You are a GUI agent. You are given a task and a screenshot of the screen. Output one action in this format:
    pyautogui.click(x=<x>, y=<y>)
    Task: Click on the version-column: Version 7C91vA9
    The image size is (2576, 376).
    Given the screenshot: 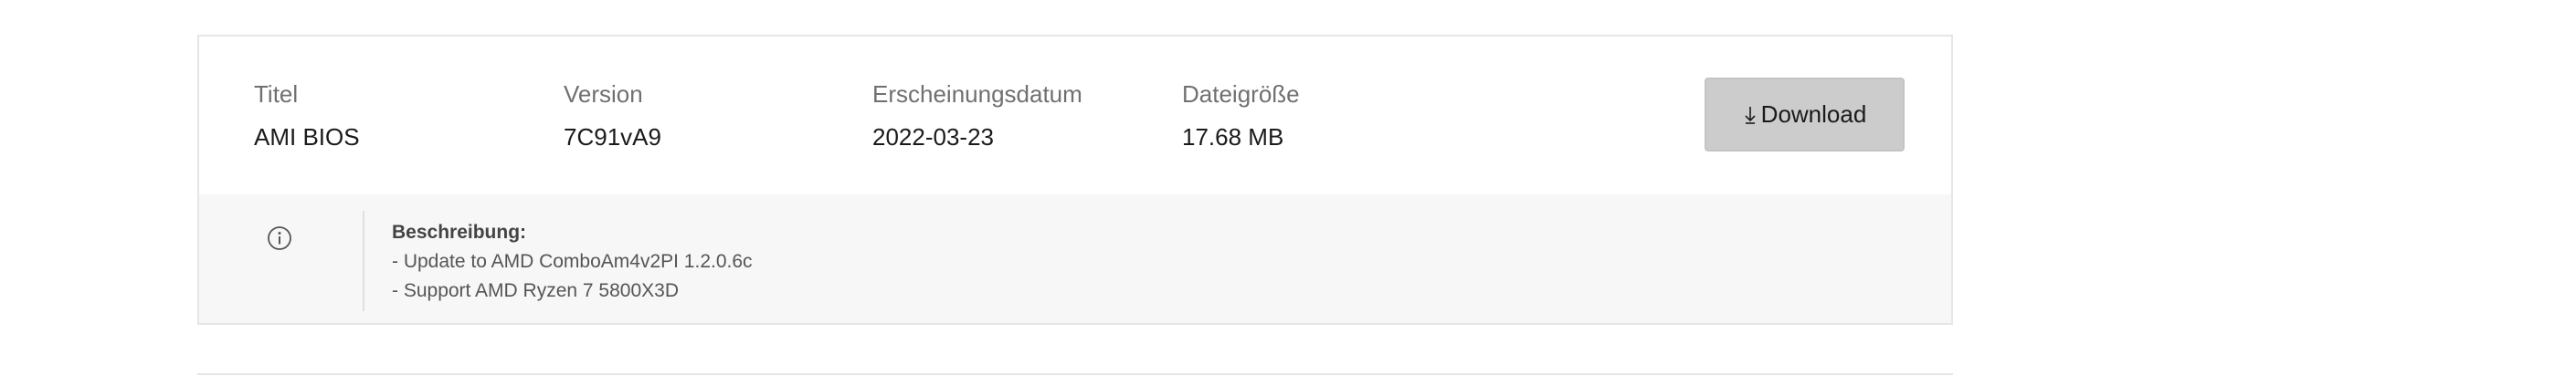 What is the action you would take?
    pyautogui.click(x=612, y=116)
    